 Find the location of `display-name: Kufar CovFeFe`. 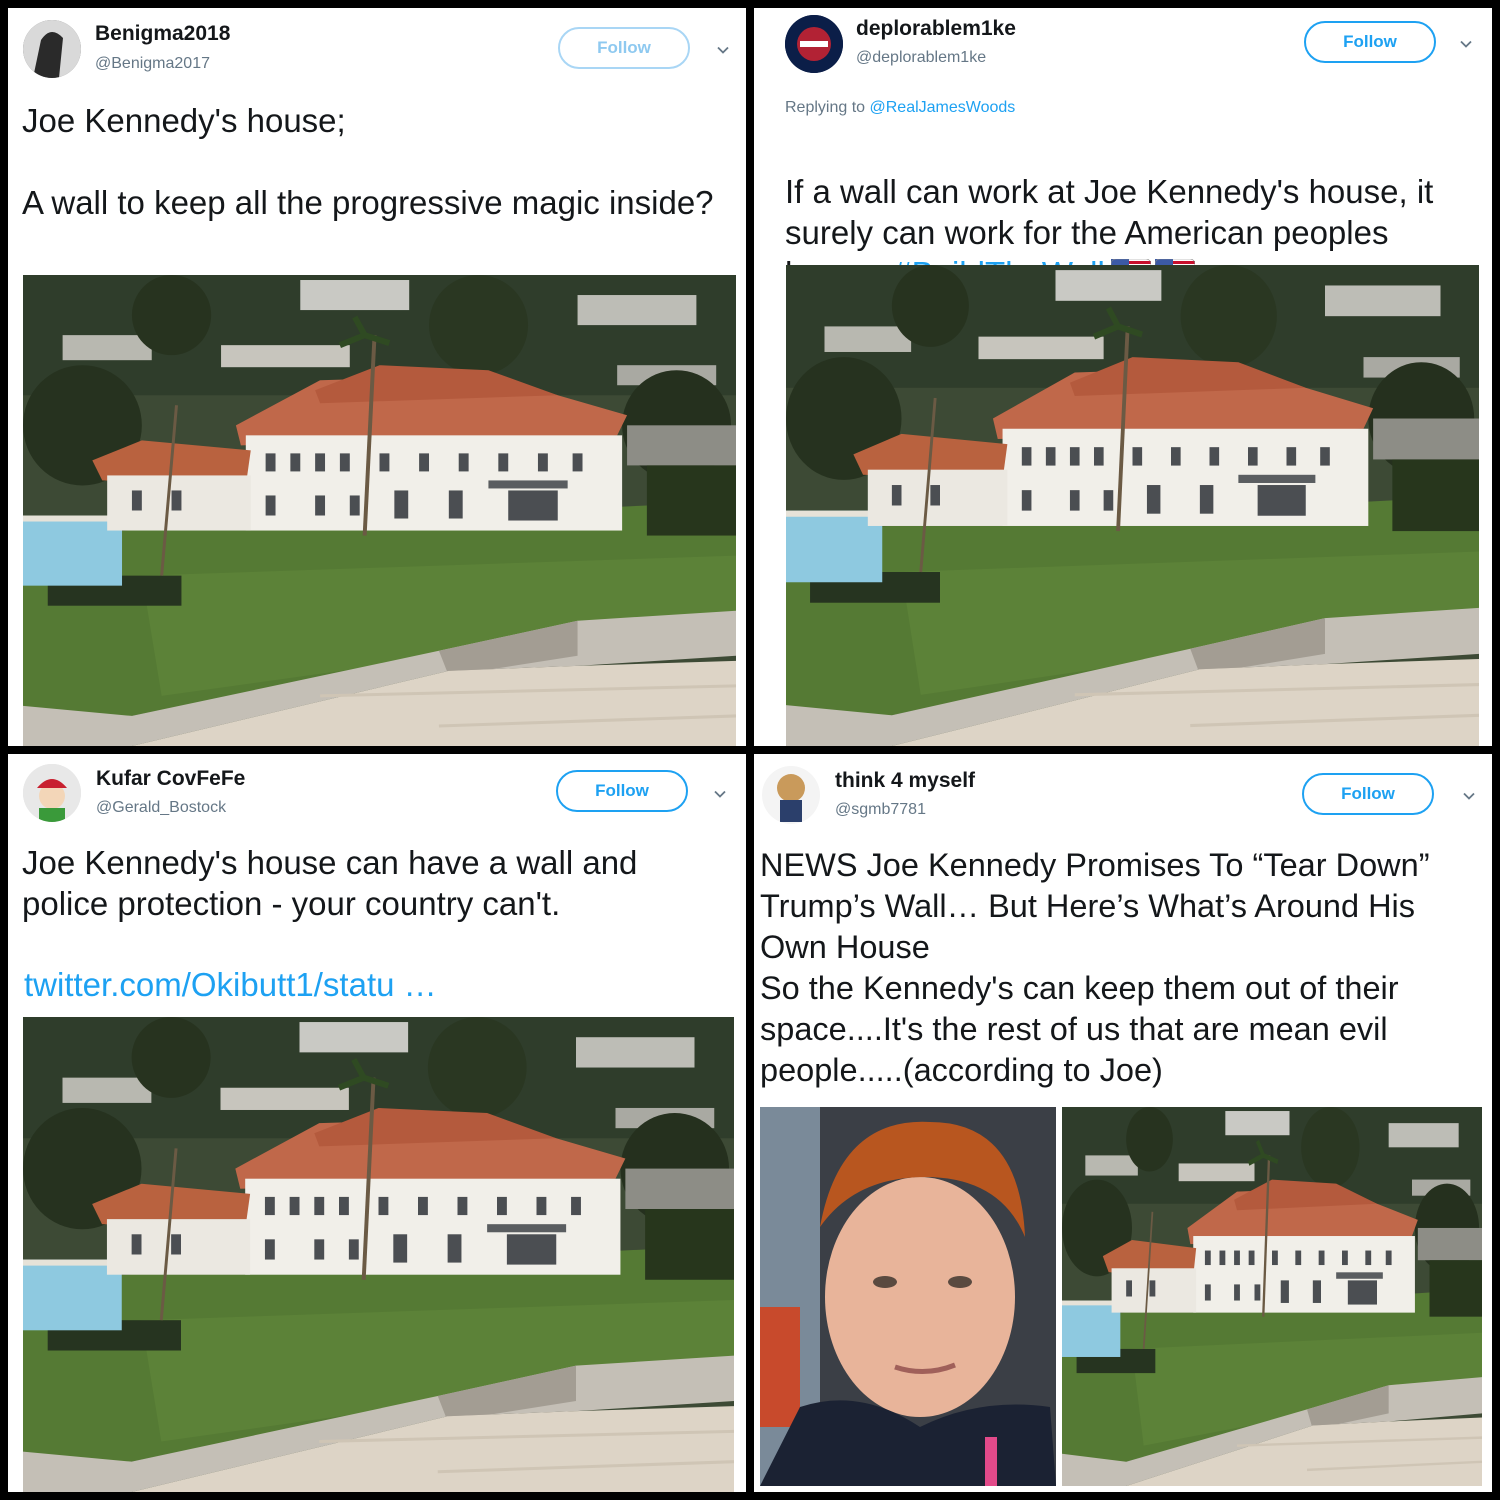

display-name: Kufar CovFeFe is located at coordinates (170, 779).